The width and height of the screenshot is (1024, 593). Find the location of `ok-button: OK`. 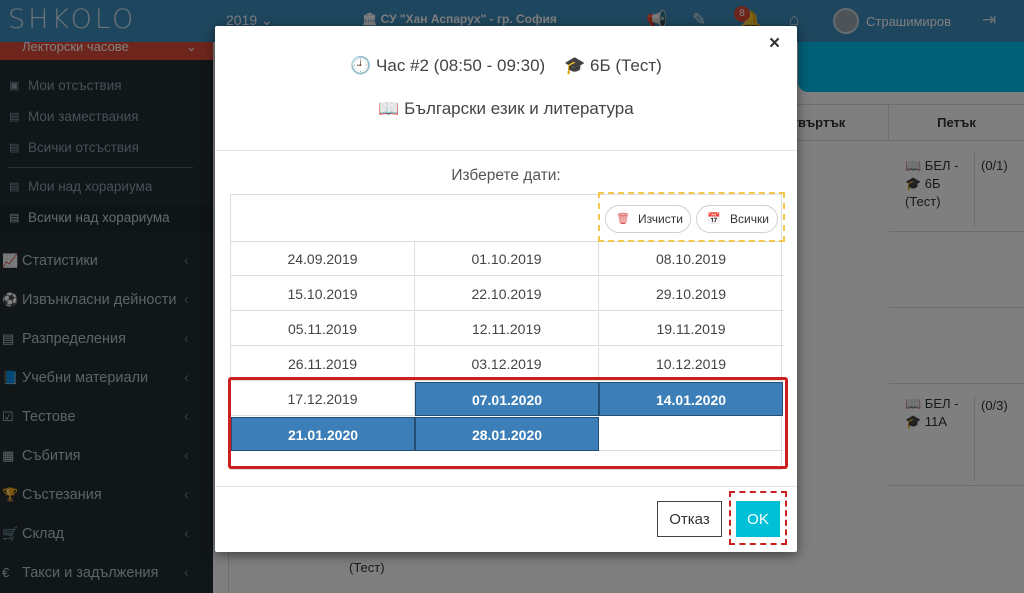

ok-button: OK is located at coordinates (758, 519).